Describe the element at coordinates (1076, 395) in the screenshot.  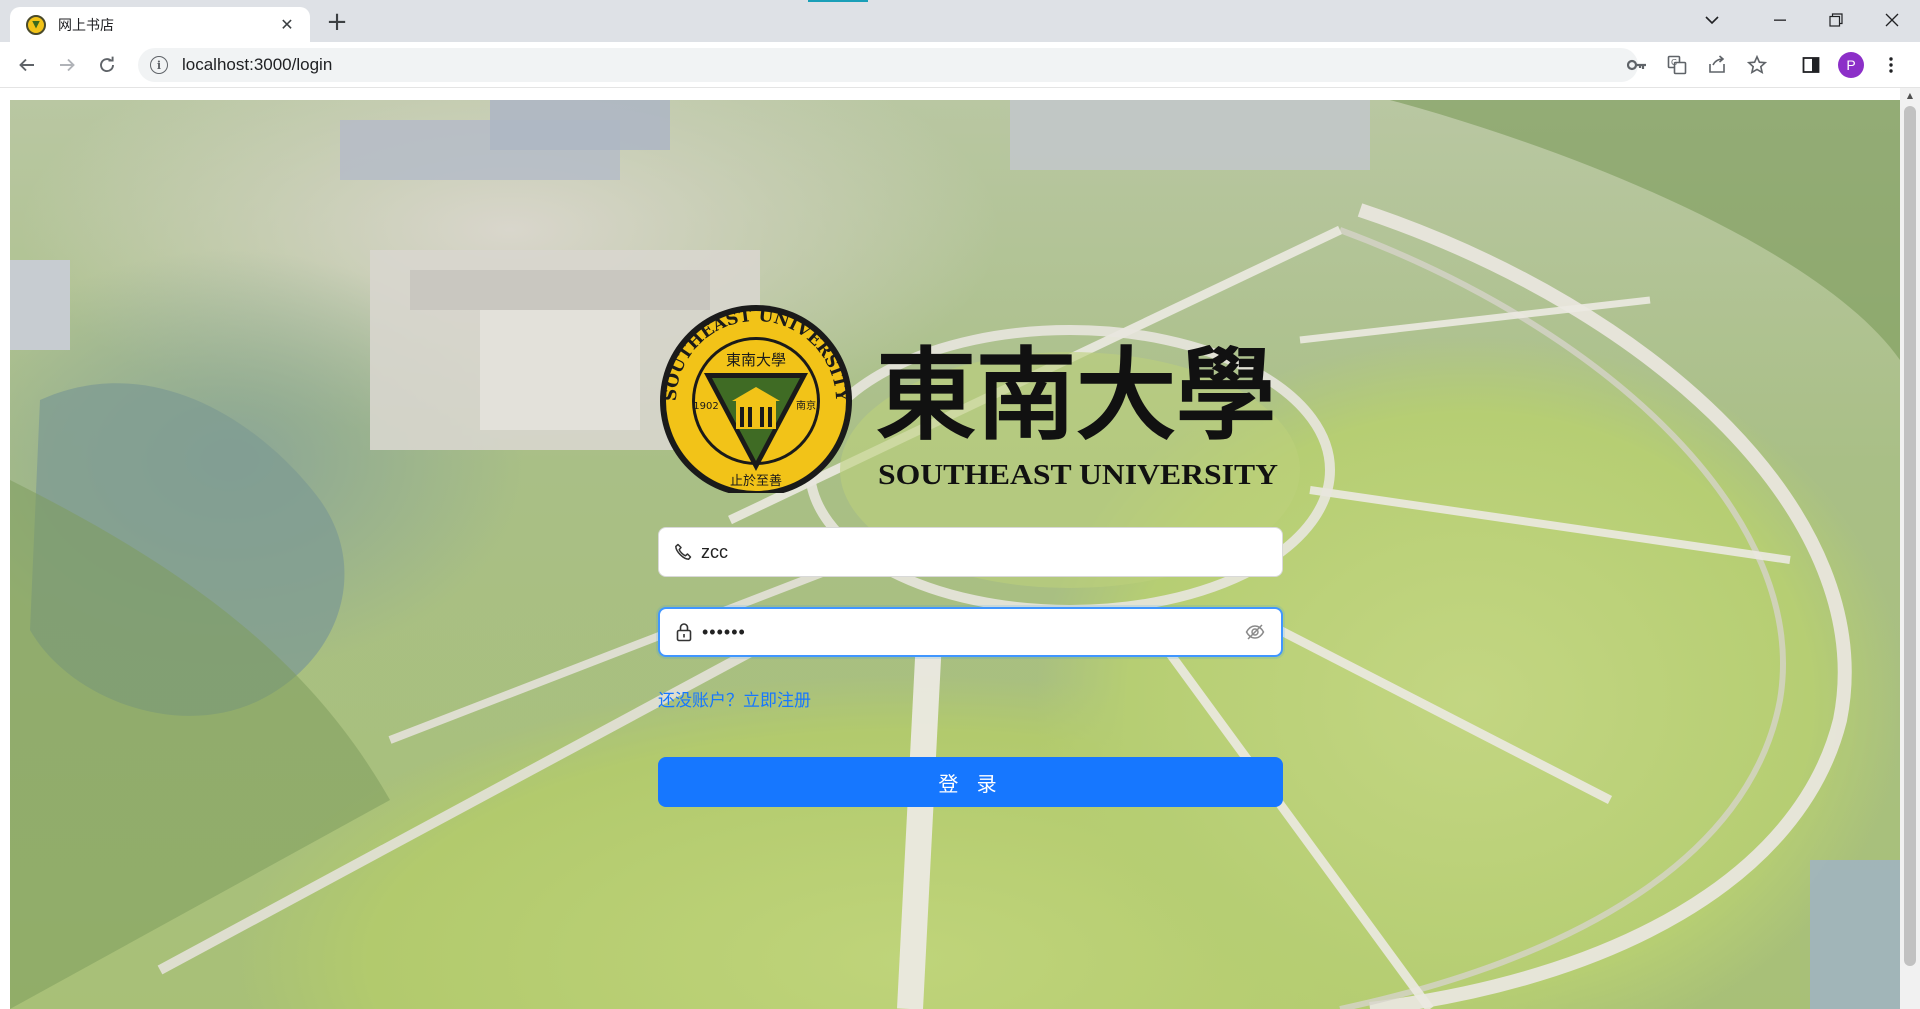
I see `wordmark-chinese: 東南大學` at that location.